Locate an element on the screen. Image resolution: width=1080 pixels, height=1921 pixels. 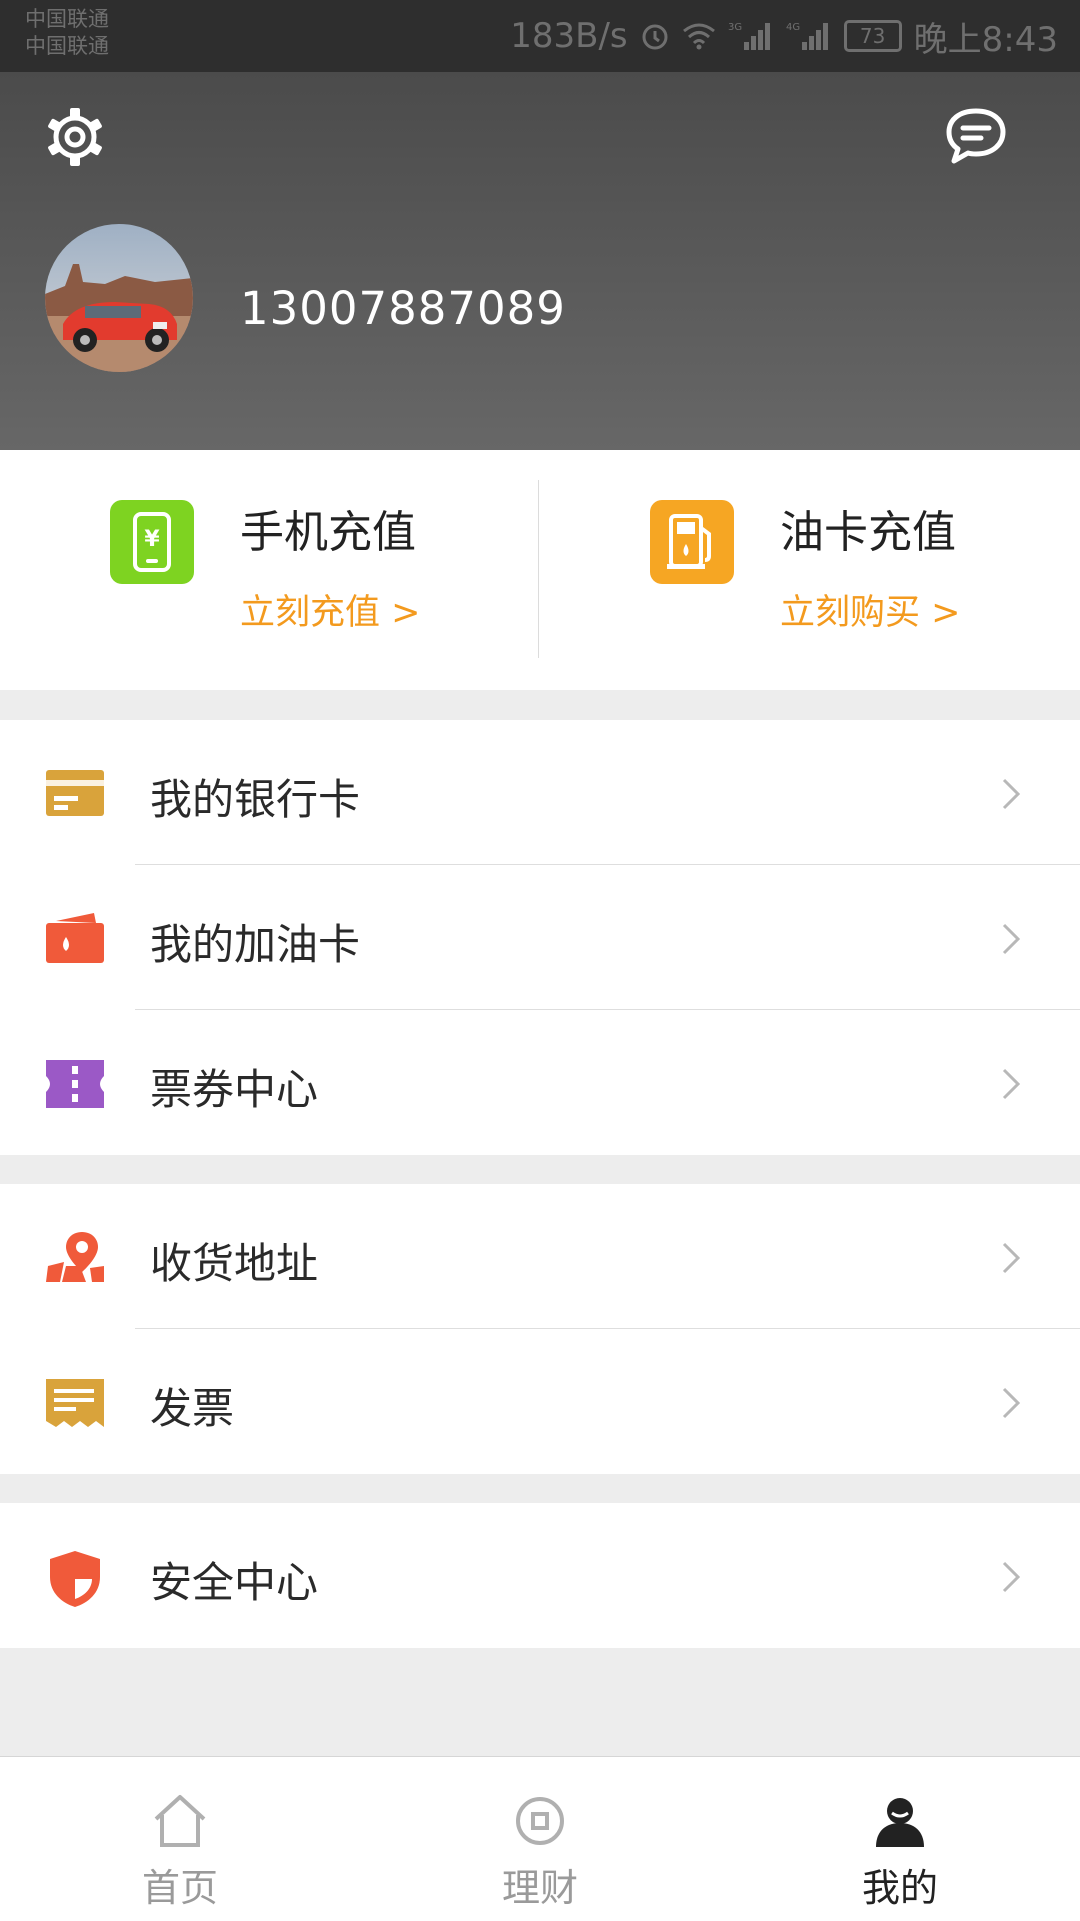
menu-item-fuel-card: 我的加油卡 is located at coordinates (540, 937).